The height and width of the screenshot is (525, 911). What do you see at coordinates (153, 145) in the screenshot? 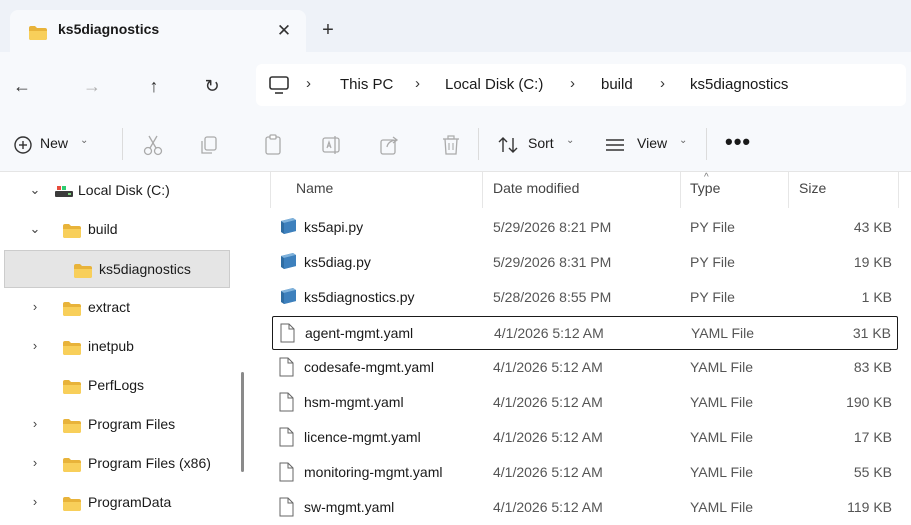
I see `cut-icon` at bounding box center [153, 145].